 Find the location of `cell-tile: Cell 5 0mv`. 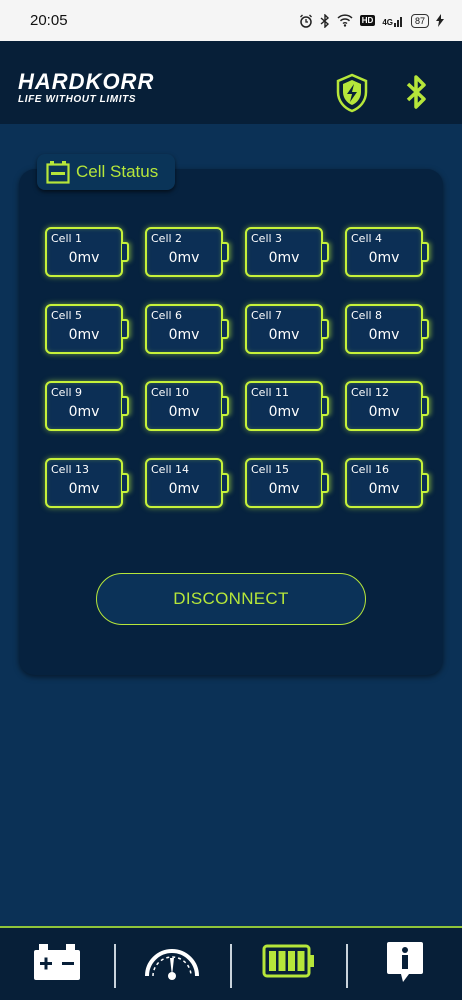

cell-tile: Cell 5 0mv is located at coordinates (87, 329).